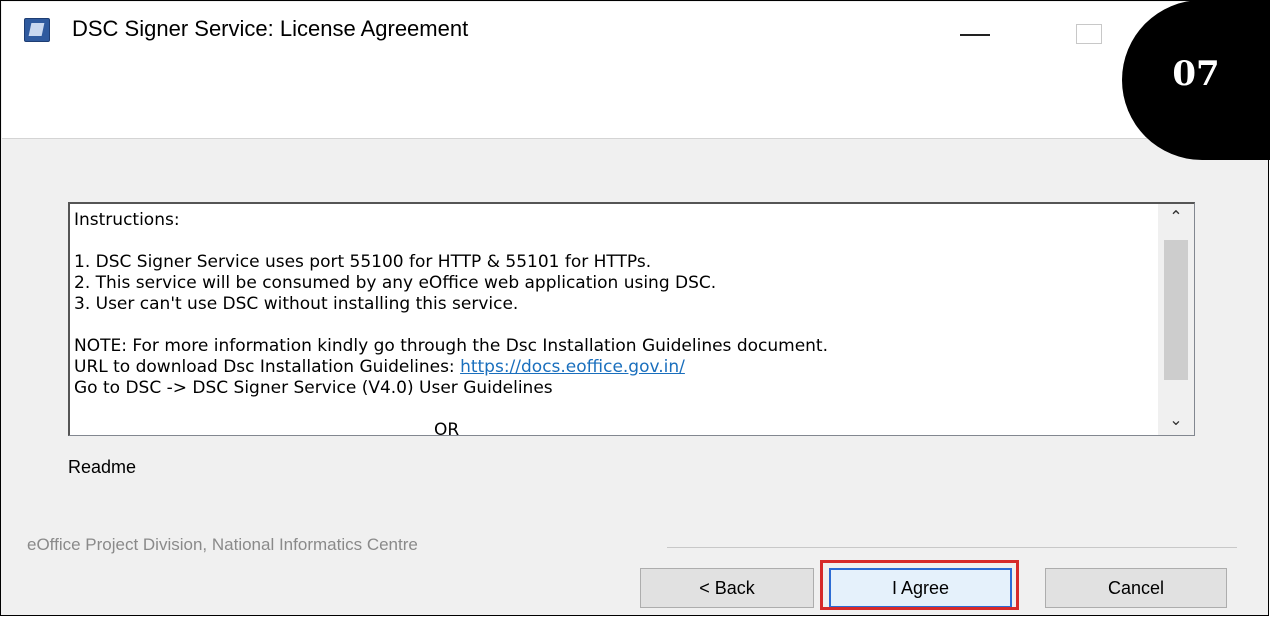  What do you see at coordinates (1089, 34) in the screenshot?
I see `maximize-icon` at bounding box center [1089, 34].